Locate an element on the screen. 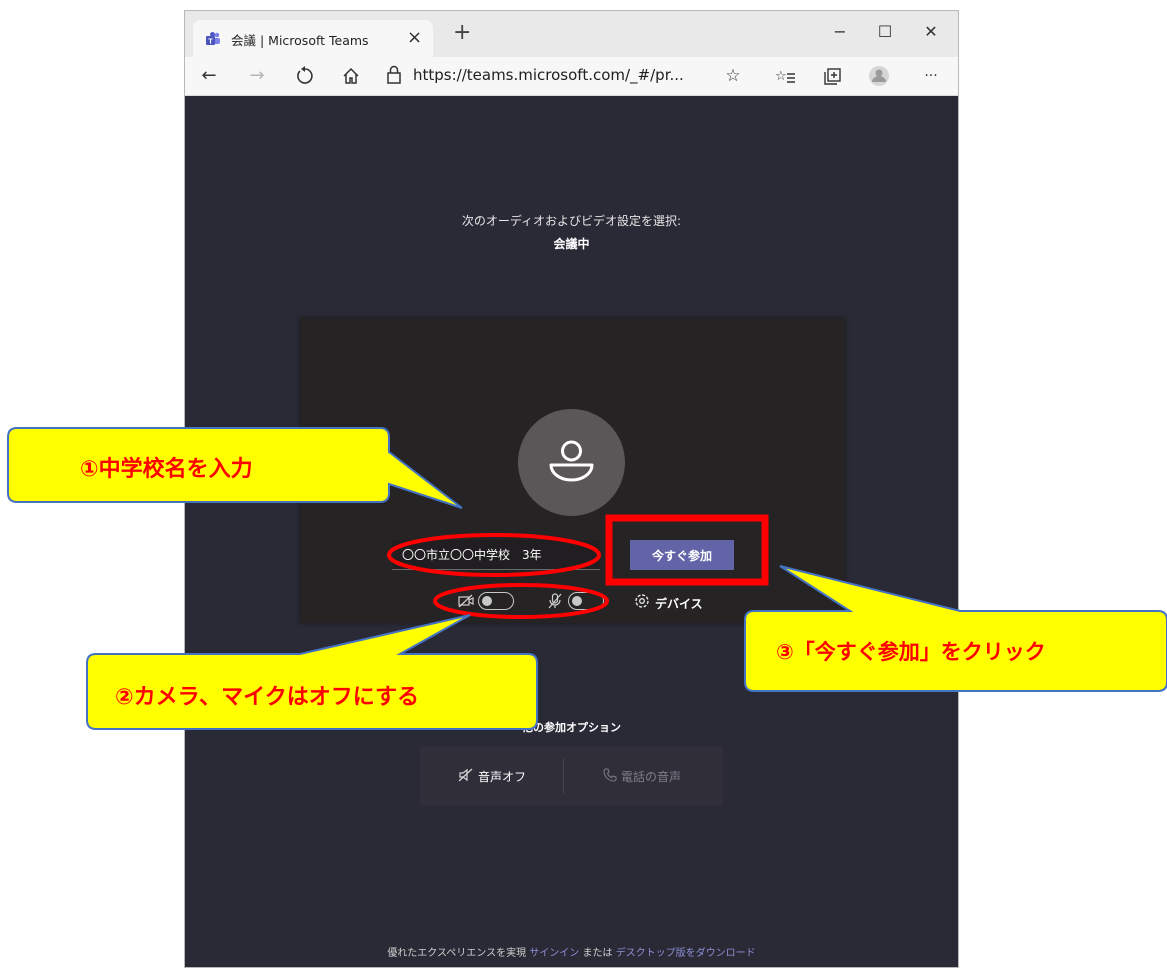 This screenshot has width=1167, height=969. gear-icon is located at coordinates (642, 601).